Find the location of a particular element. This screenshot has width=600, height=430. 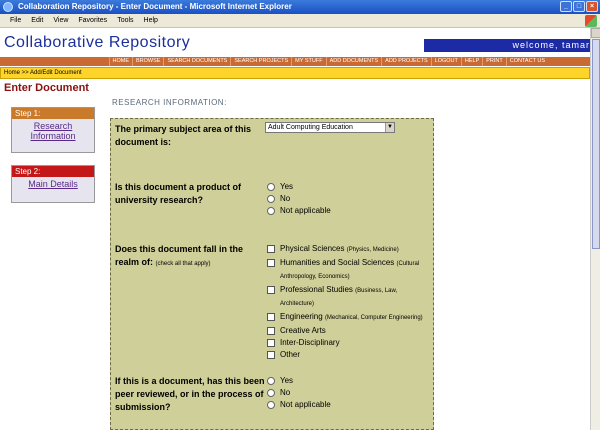

step-2-panel: Step 2: Main Details is located at coordinates (53, 184).